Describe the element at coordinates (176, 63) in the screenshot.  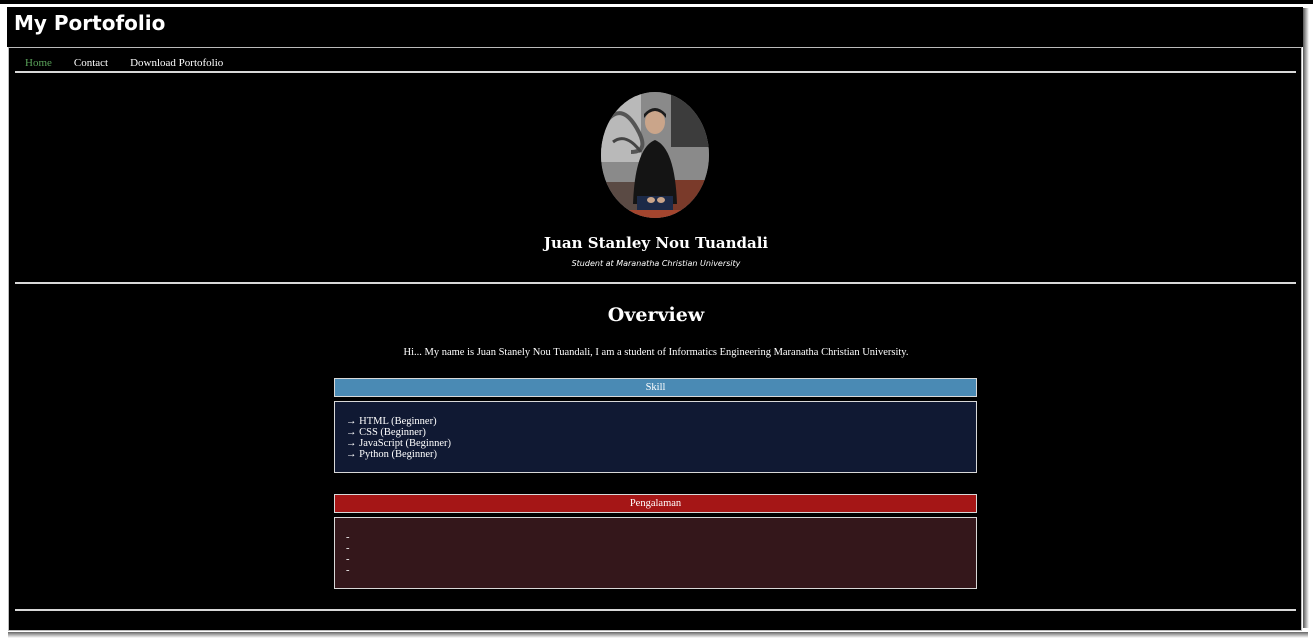
I see `nav-download-portofolio-link: Download Portofolio` at that location.